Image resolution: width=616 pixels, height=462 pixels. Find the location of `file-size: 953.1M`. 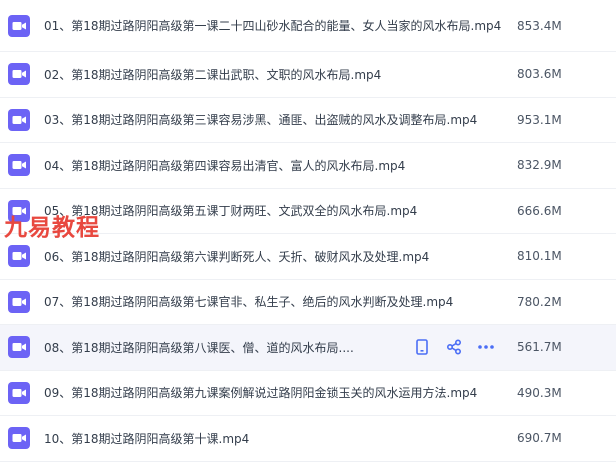

file-size: 953.1M is located at coordinates (539, 119).